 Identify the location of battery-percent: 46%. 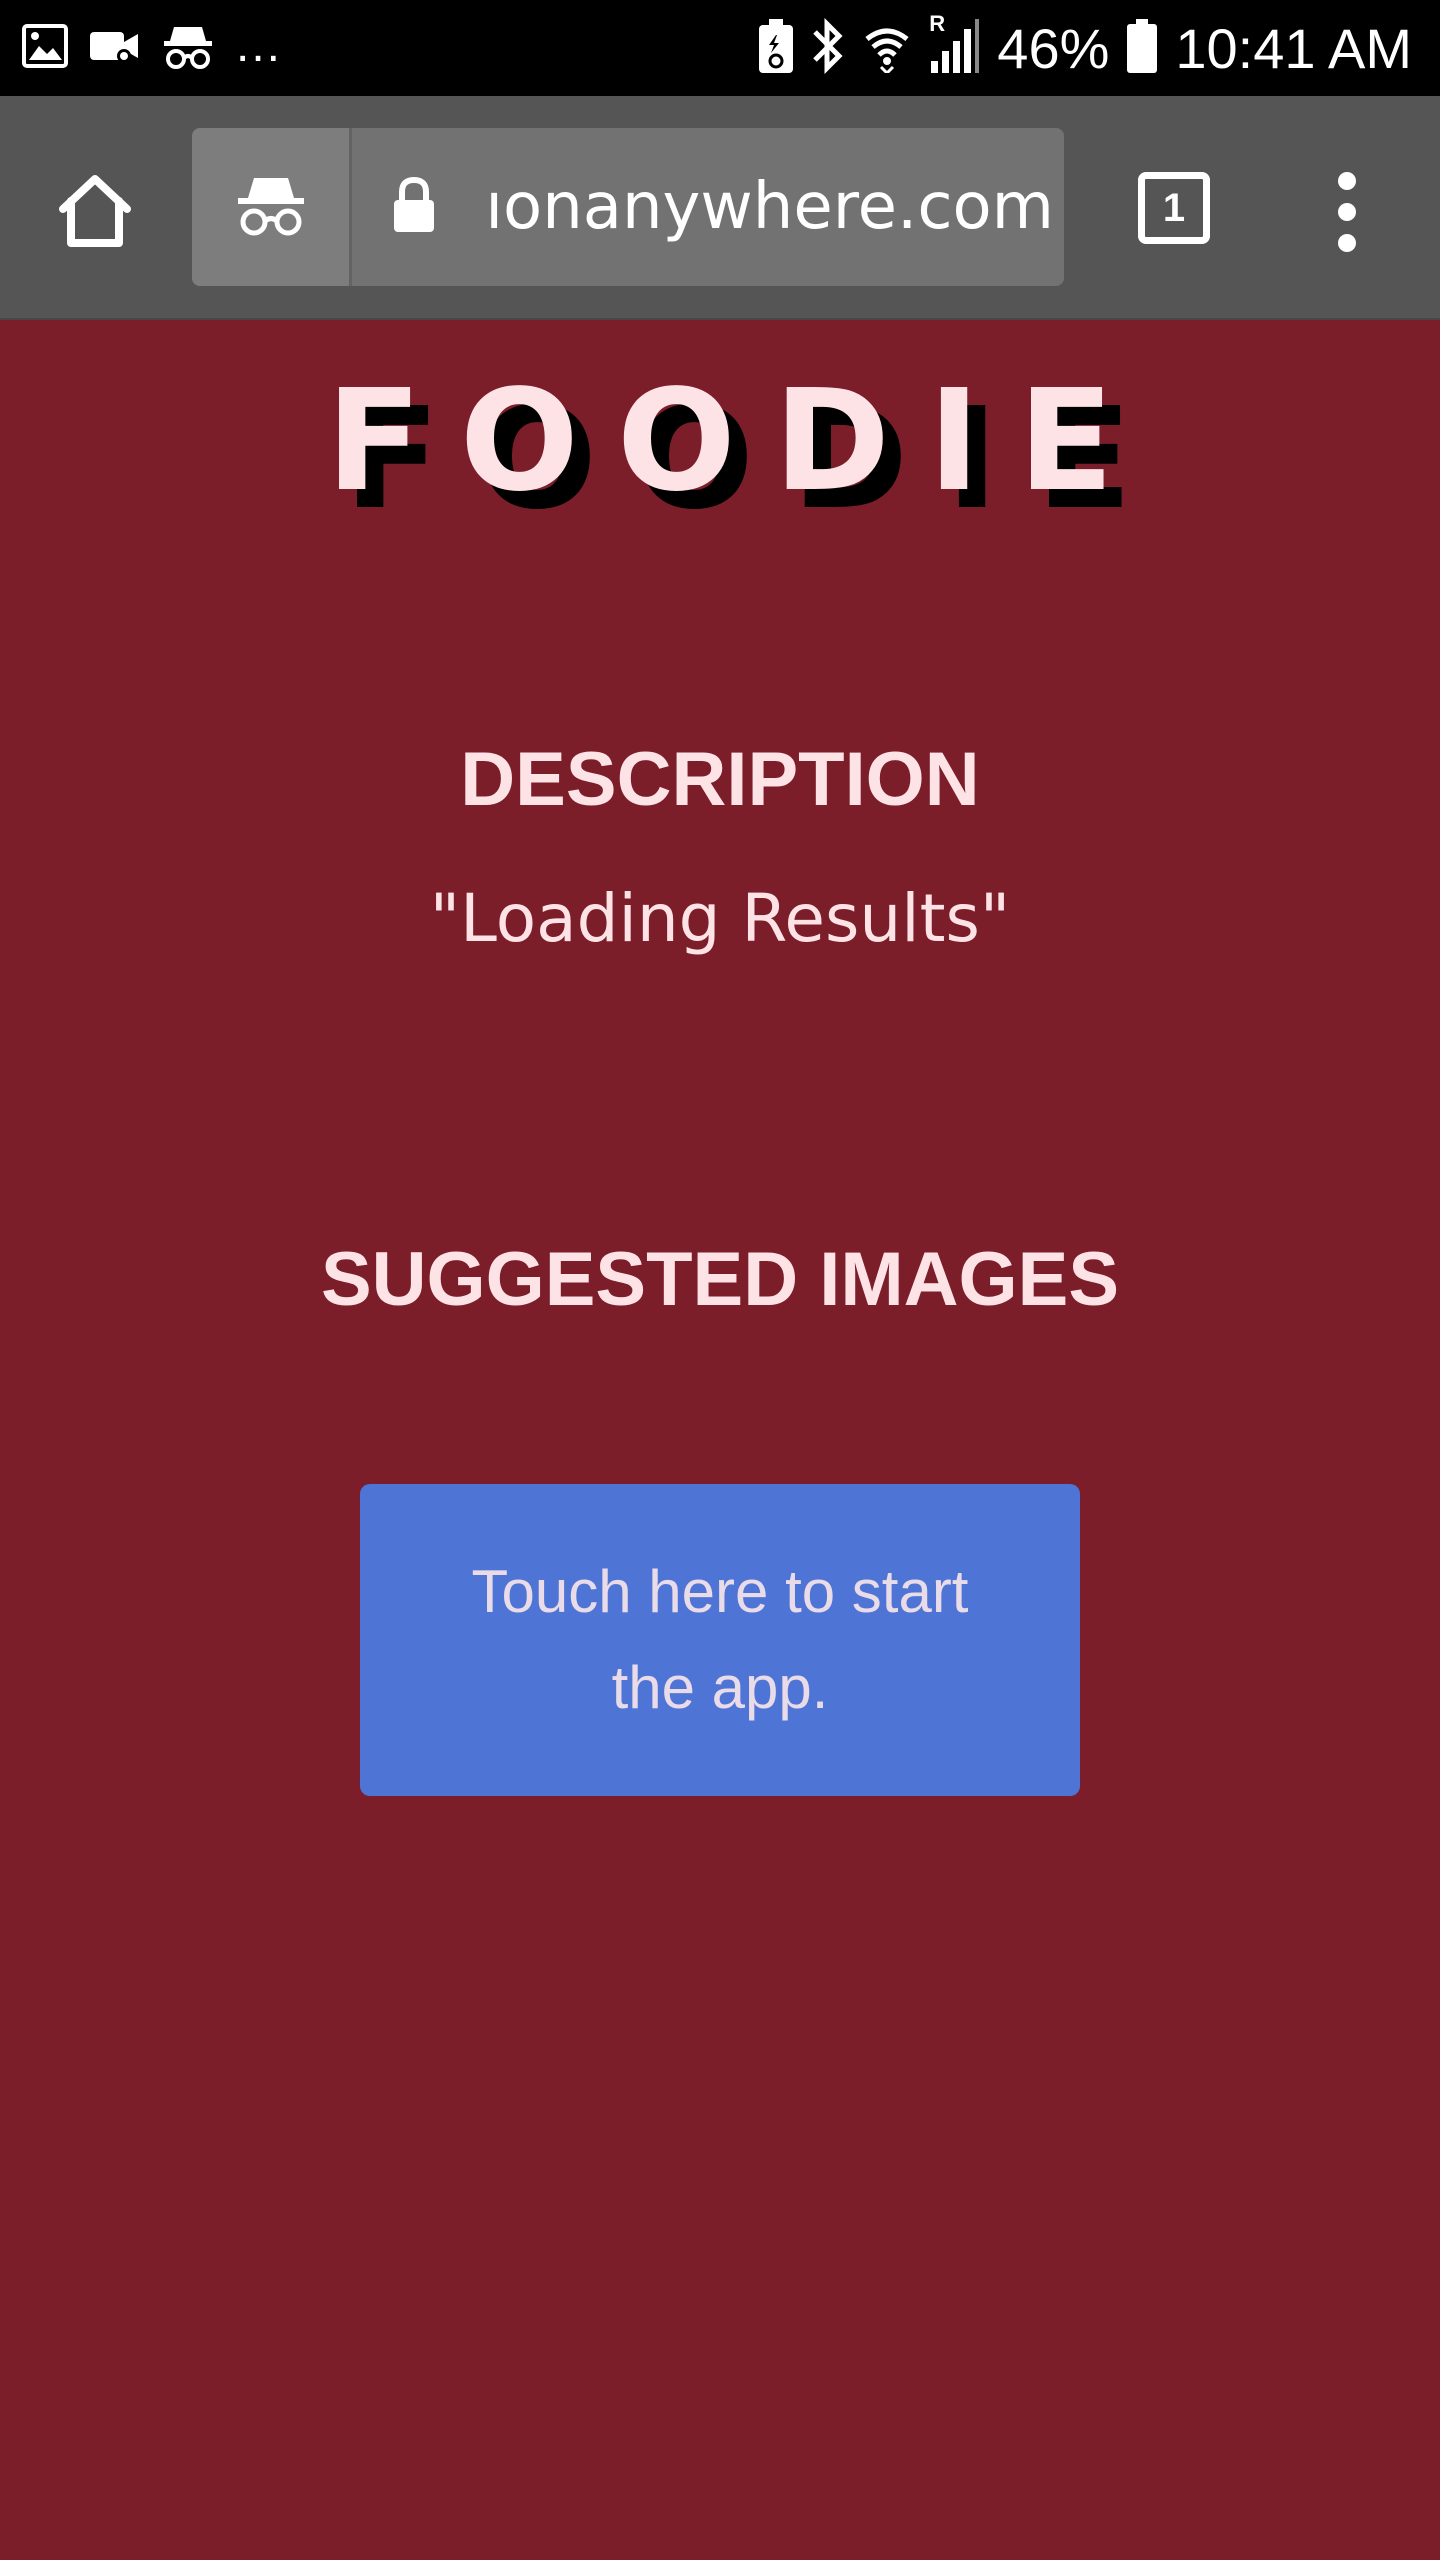
(1053, 48).